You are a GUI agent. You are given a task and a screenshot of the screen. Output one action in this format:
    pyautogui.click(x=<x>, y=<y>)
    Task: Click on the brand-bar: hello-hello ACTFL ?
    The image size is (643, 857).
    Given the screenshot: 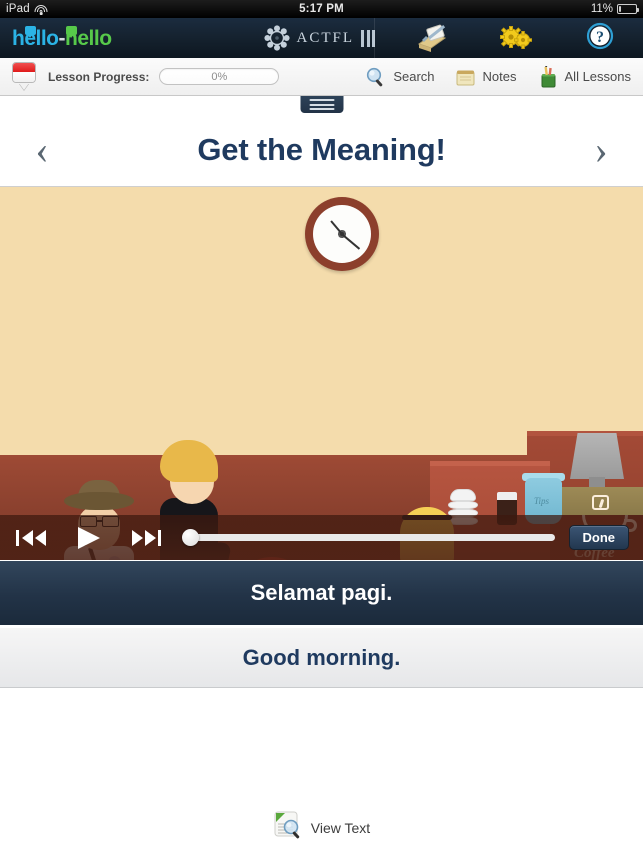 What is the action you would take?
    pyautogui.click(x=321, y=38)
    